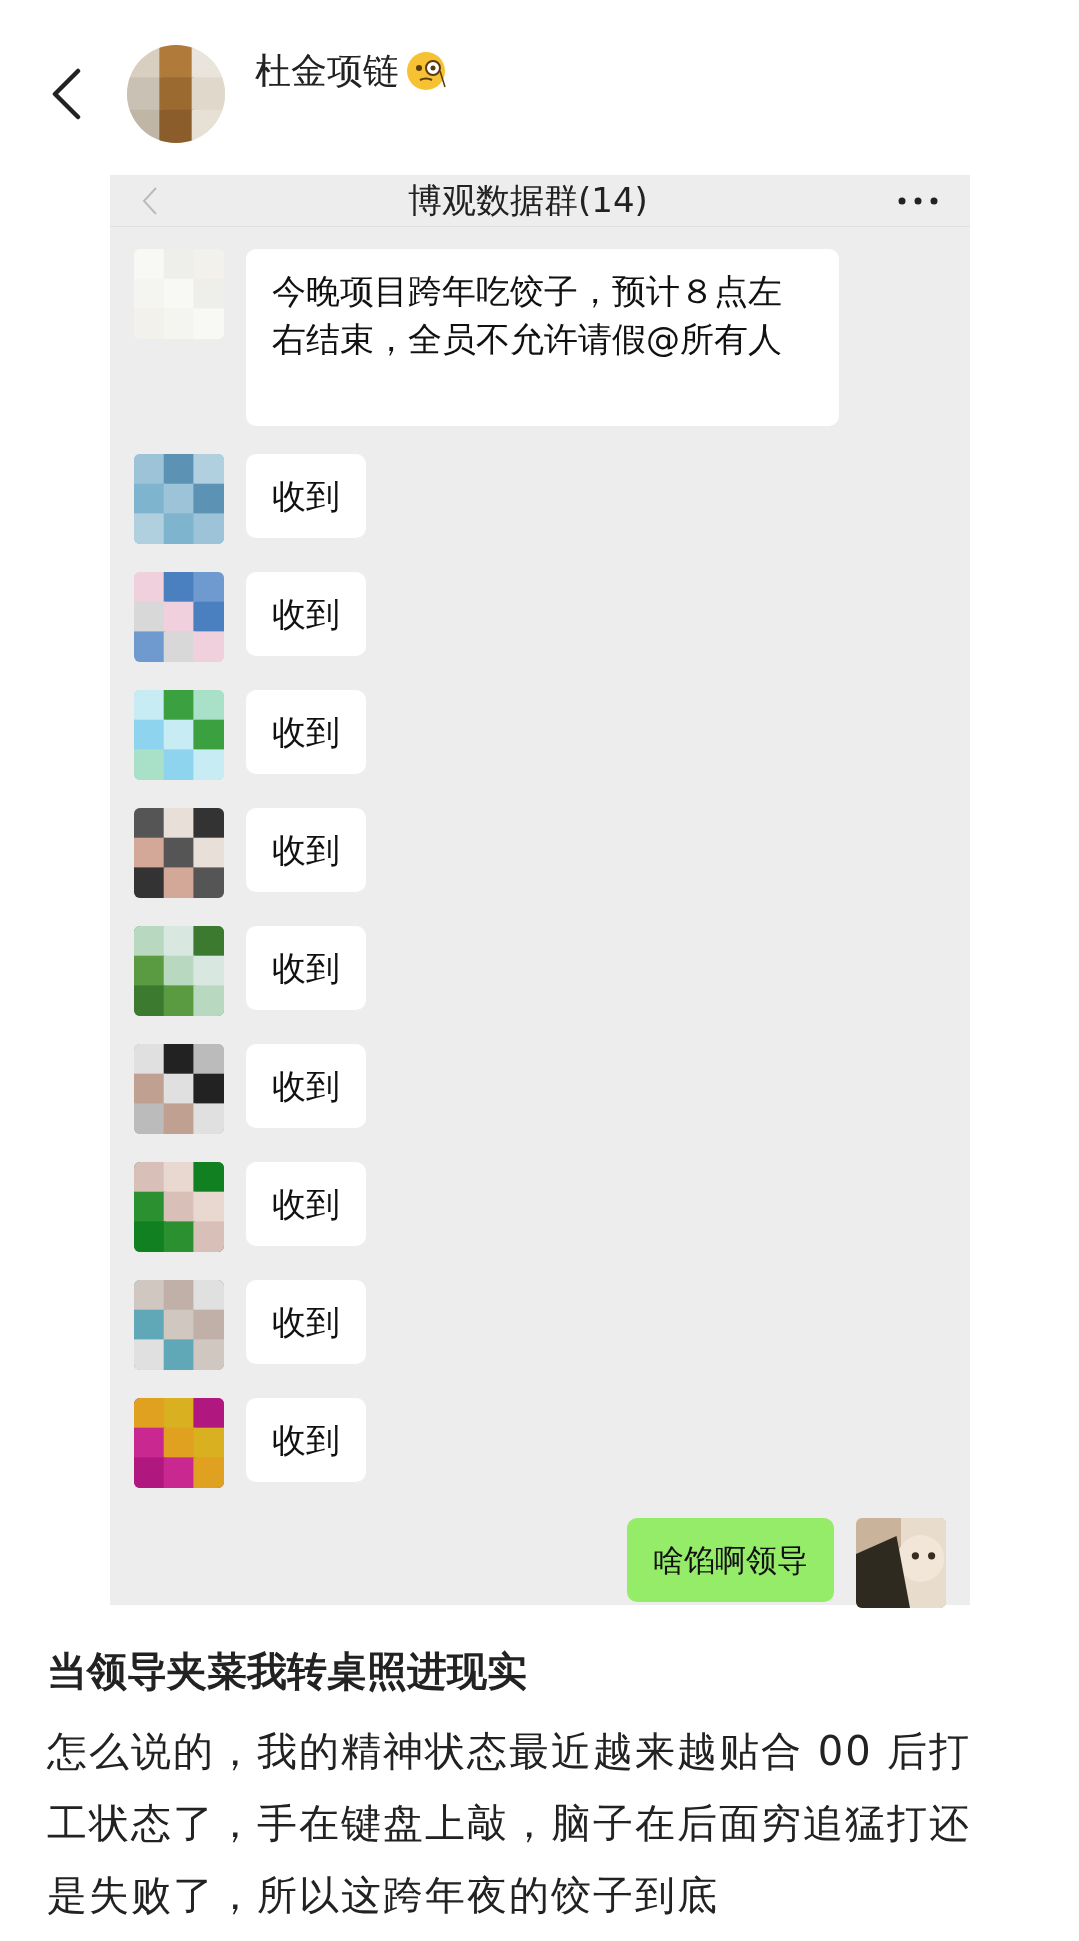  What do you see at coordinates (427, 71) in the screenshot?
I see `monocle-face-icon` at bounding box center [427, 71].